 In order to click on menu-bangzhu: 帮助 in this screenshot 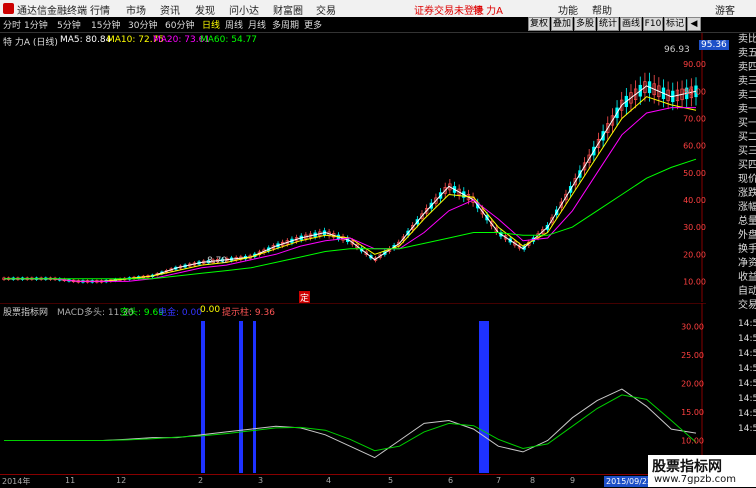, I will do `click(602, 9)`.